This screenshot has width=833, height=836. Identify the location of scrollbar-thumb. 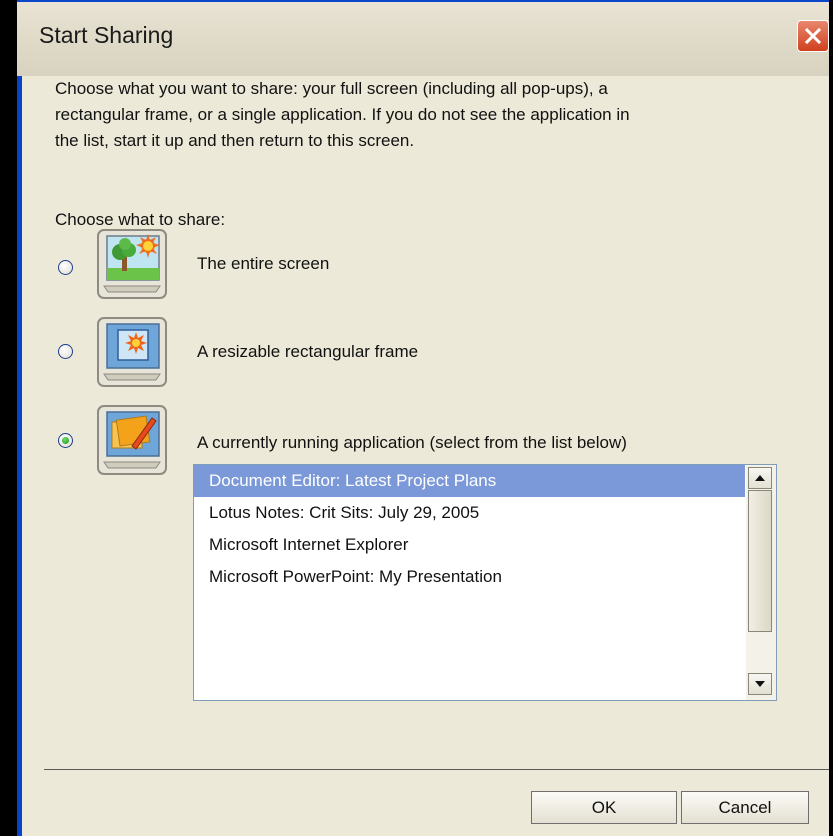
(760, 561).